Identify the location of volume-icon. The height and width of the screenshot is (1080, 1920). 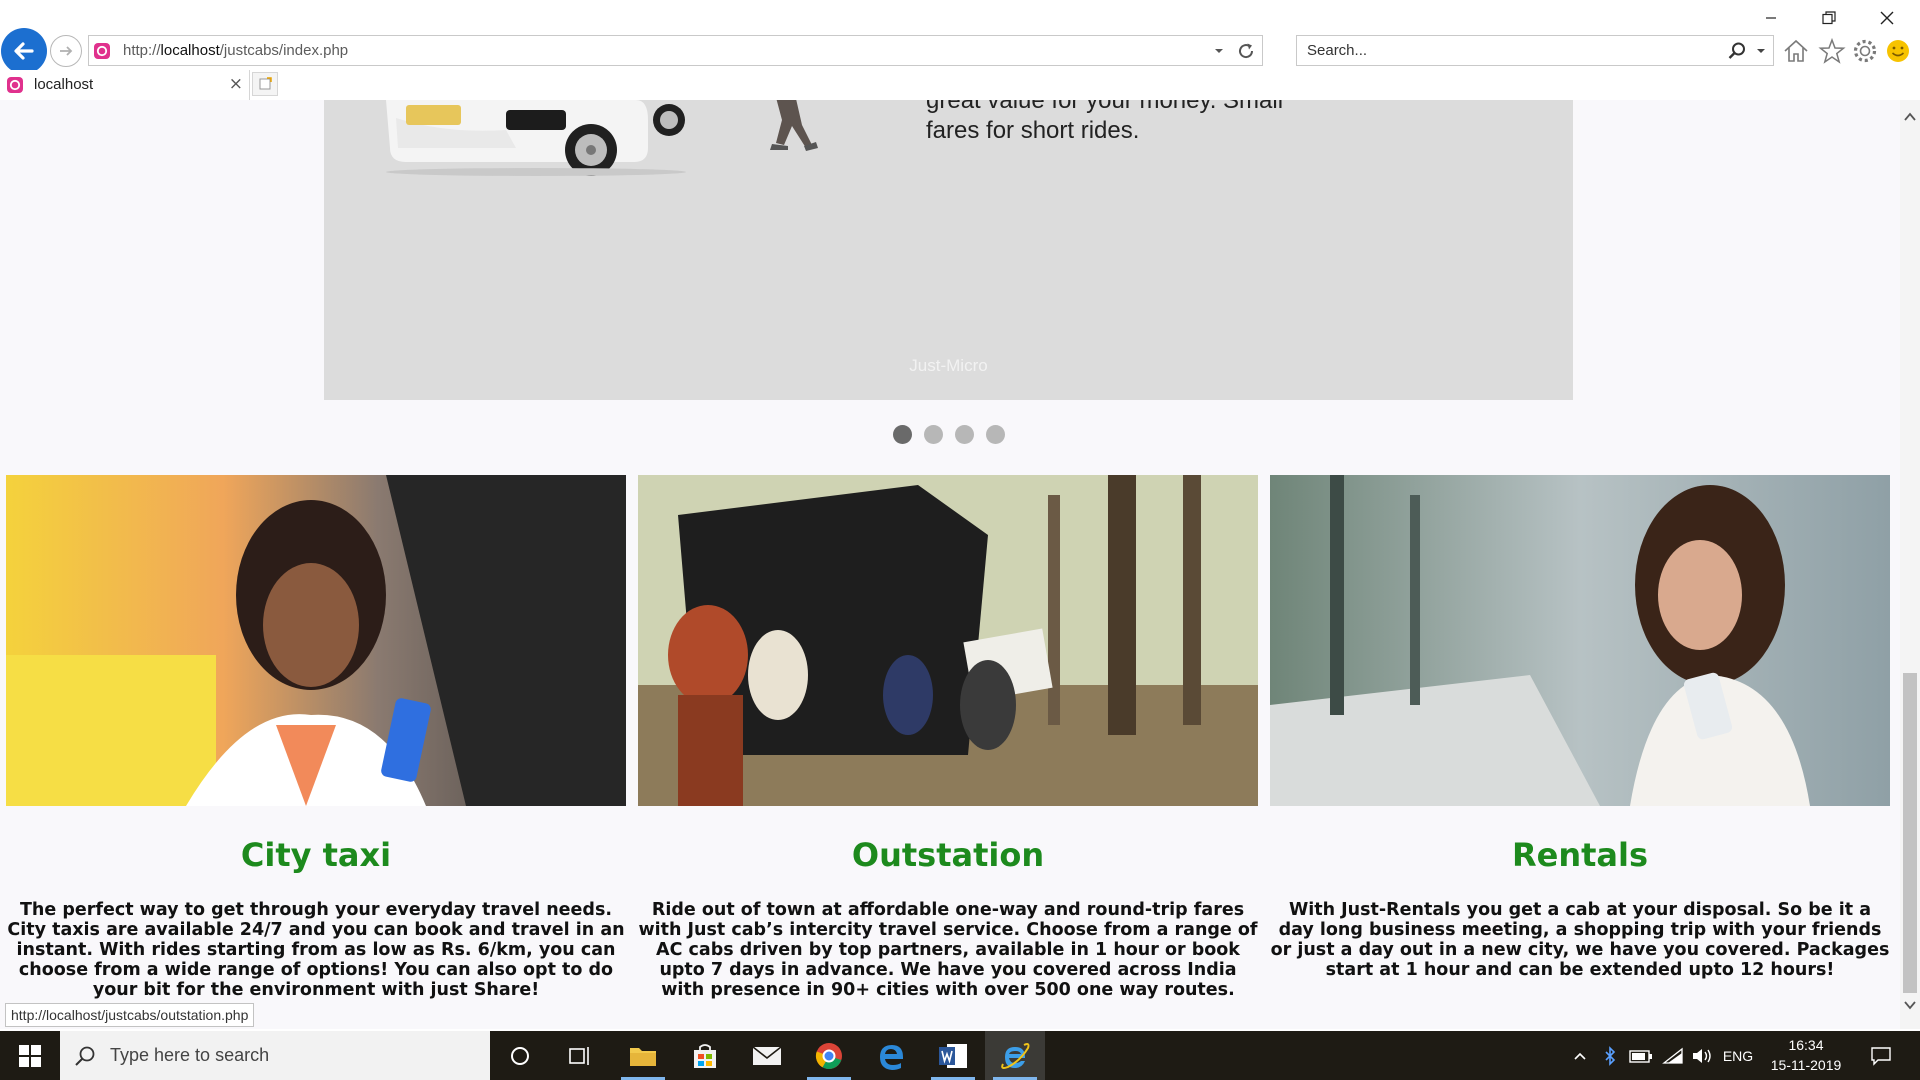
(1703, 1056).